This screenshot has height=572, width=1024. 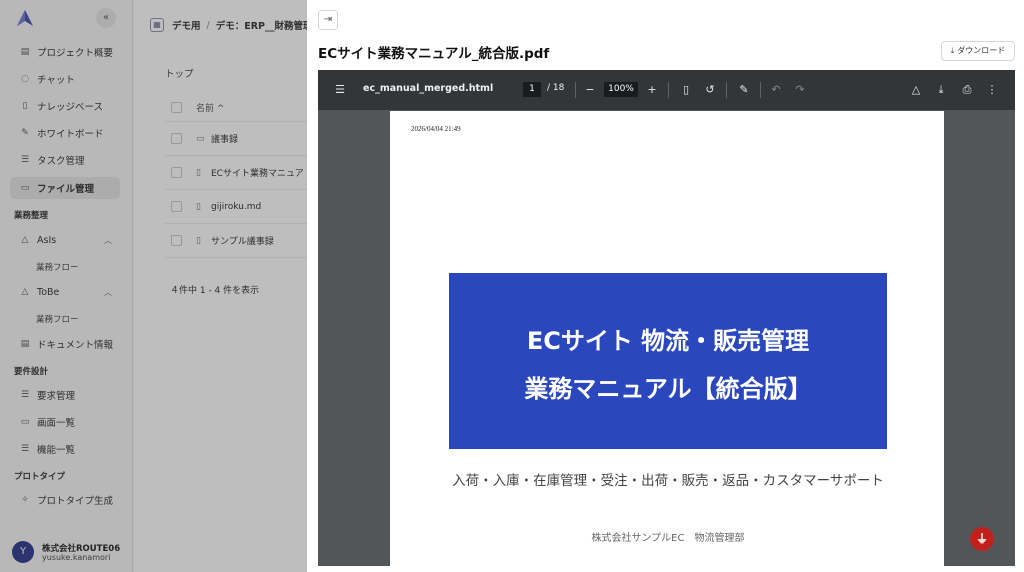 I want to click on undo-icon: ↶, so click(x=776, y=90).